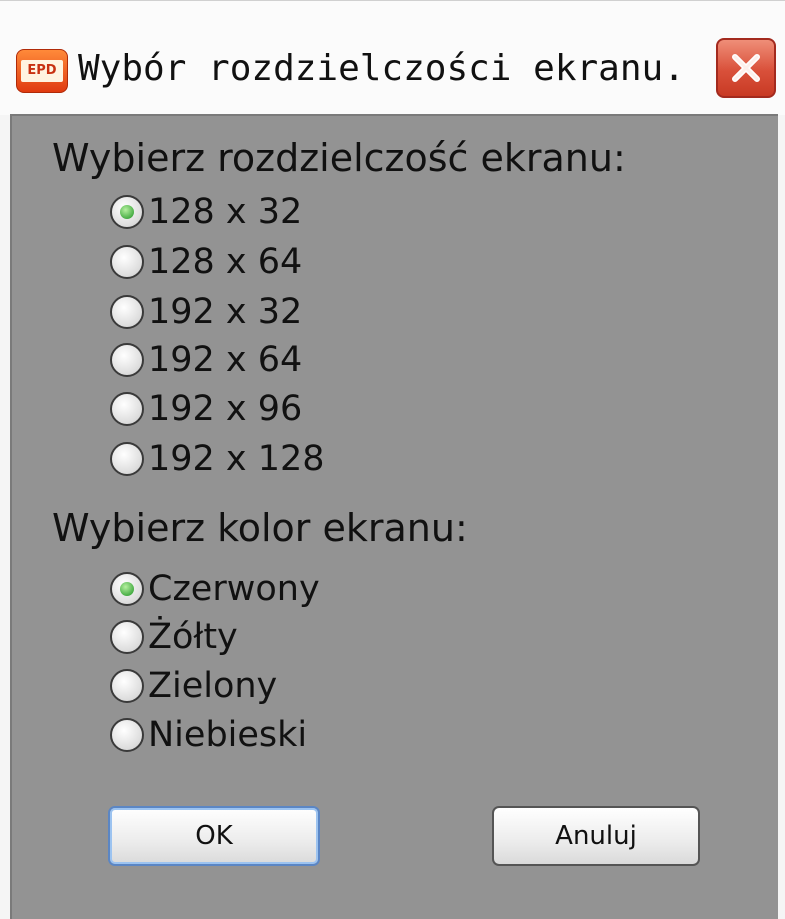 The height and width of the screenshot is (919, 785). What do you see at coordinates (214, 836) in the screenshot?
I see `ok-button: OK` at bounding box center [214, 836].